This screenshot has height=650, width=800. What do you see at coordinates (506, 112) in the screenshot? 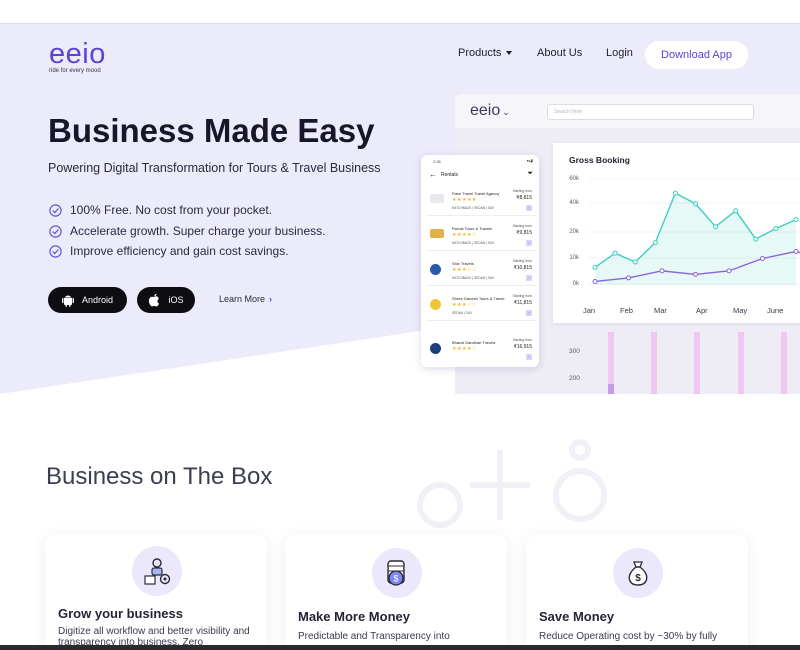
I see `chevron-down-icon: ⌄` at bounding box center [506, 112].